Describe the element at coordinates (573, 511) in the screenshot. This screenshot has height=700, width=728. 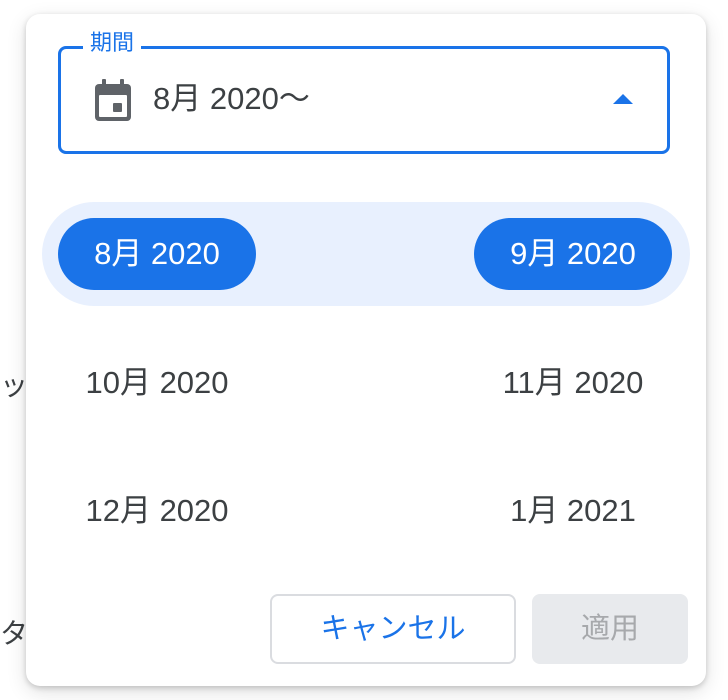
I see `month-option-jan-2021: 1月 2021` at that location.